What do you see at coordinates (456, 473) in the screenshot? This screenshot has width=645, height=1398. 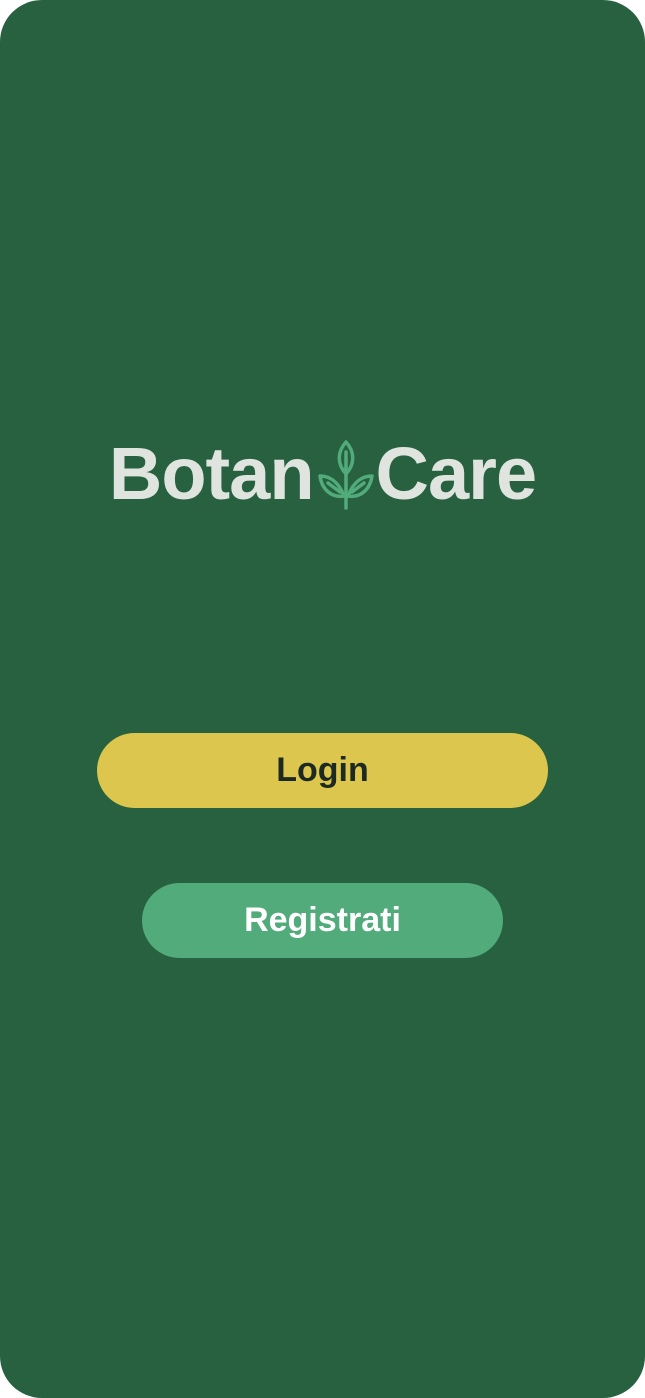 I see `logo-text-care: Care` at bounding box center [456, 473].